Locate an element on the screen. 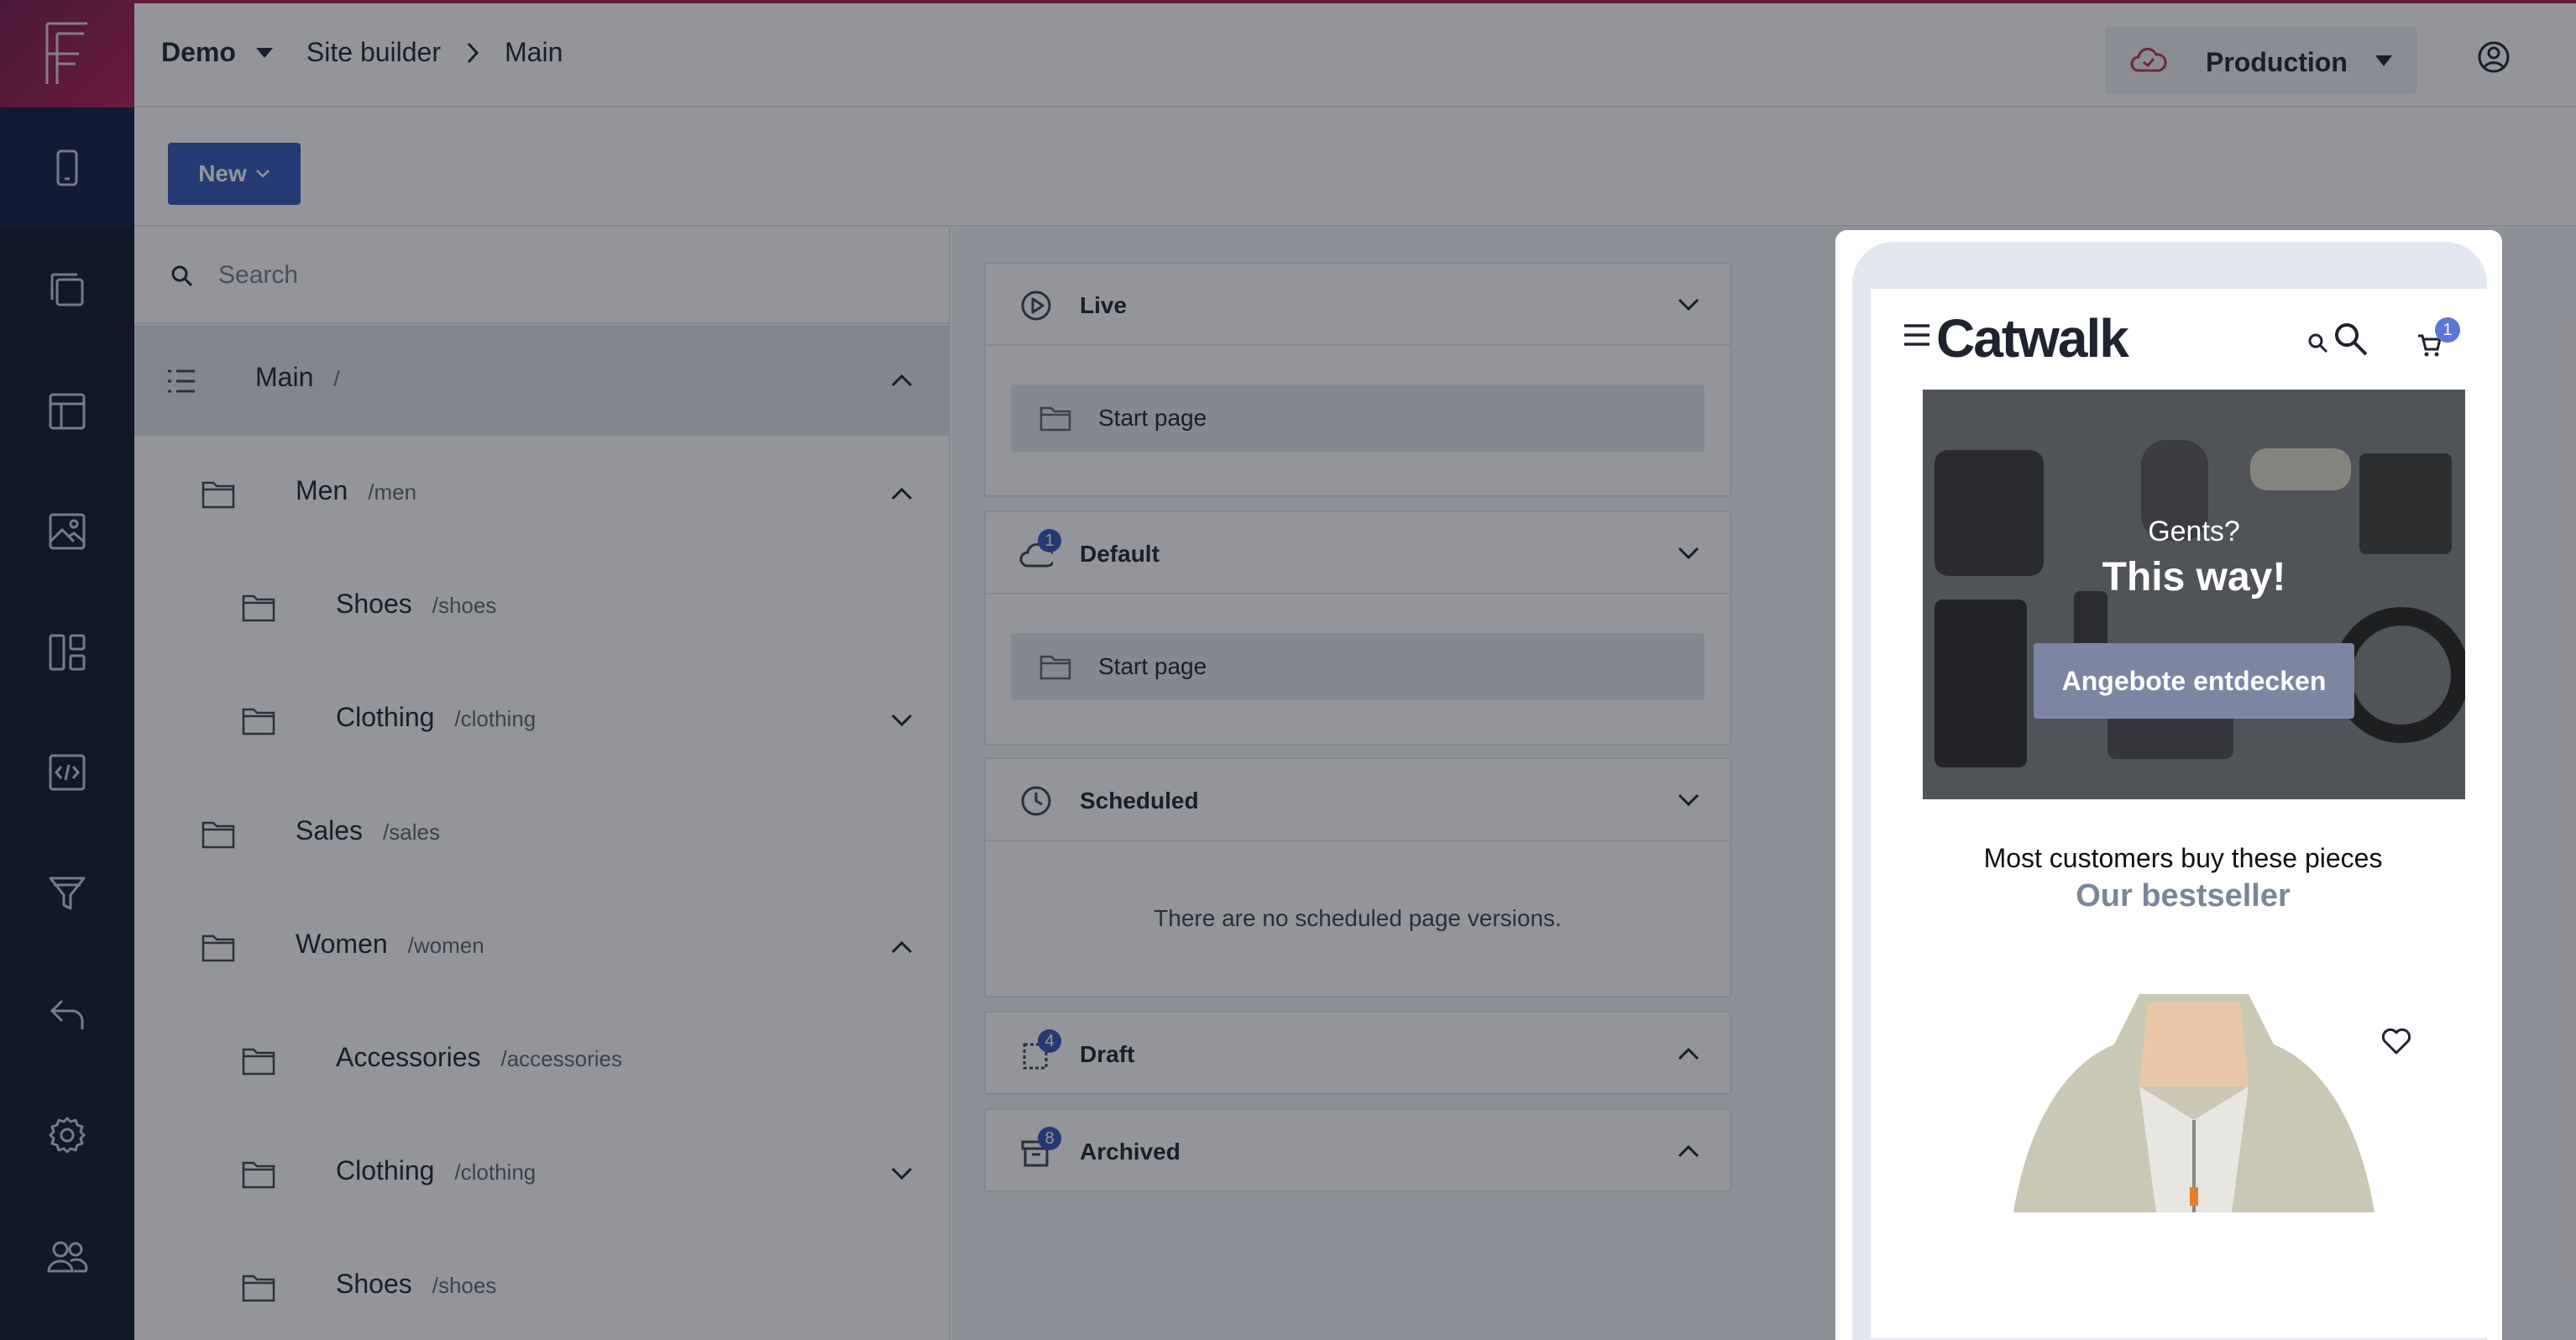  tree-item: Women/women is located at coordinates (542, 947).